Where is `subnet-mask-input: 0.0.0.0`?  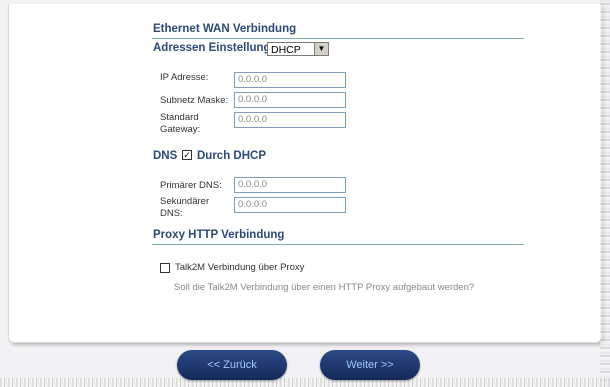 subnet-mask-input: 0.0.0.0 is located at coordinates (290, 100).